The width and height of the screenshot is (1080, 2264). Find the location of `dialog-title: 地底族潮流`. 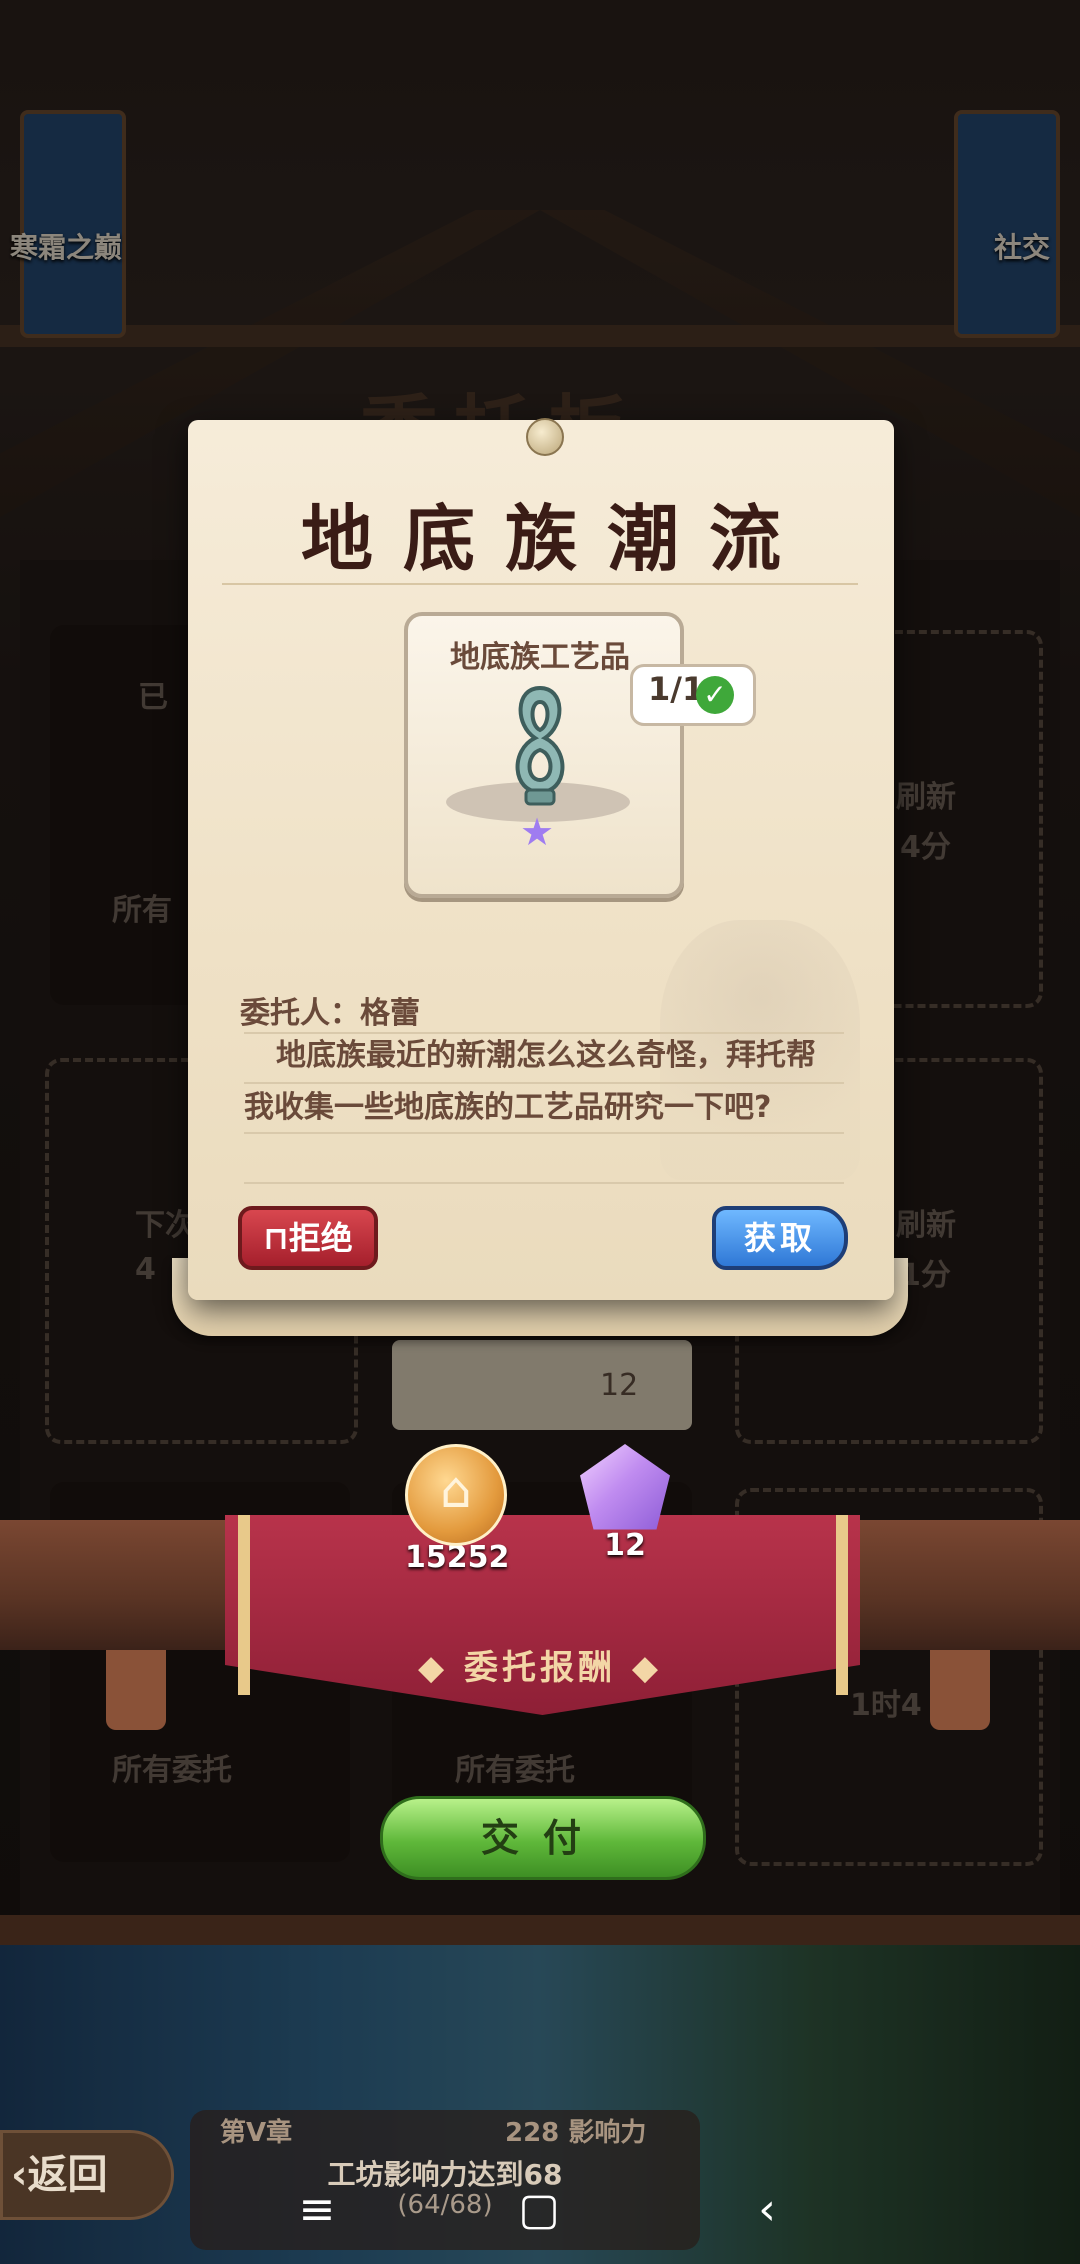

dialog-title: 地底族潮流 is located at coordinates (555, 539).